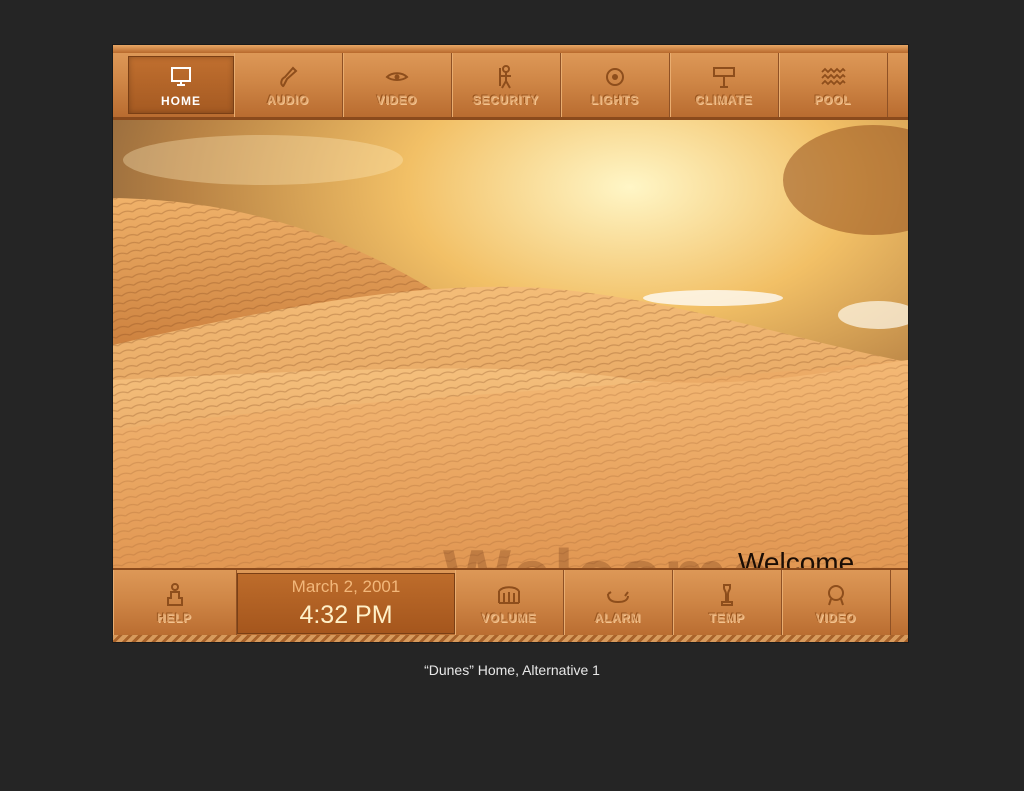  I want to click on nav-climate-button: CLIMATE, so click(724, 85).